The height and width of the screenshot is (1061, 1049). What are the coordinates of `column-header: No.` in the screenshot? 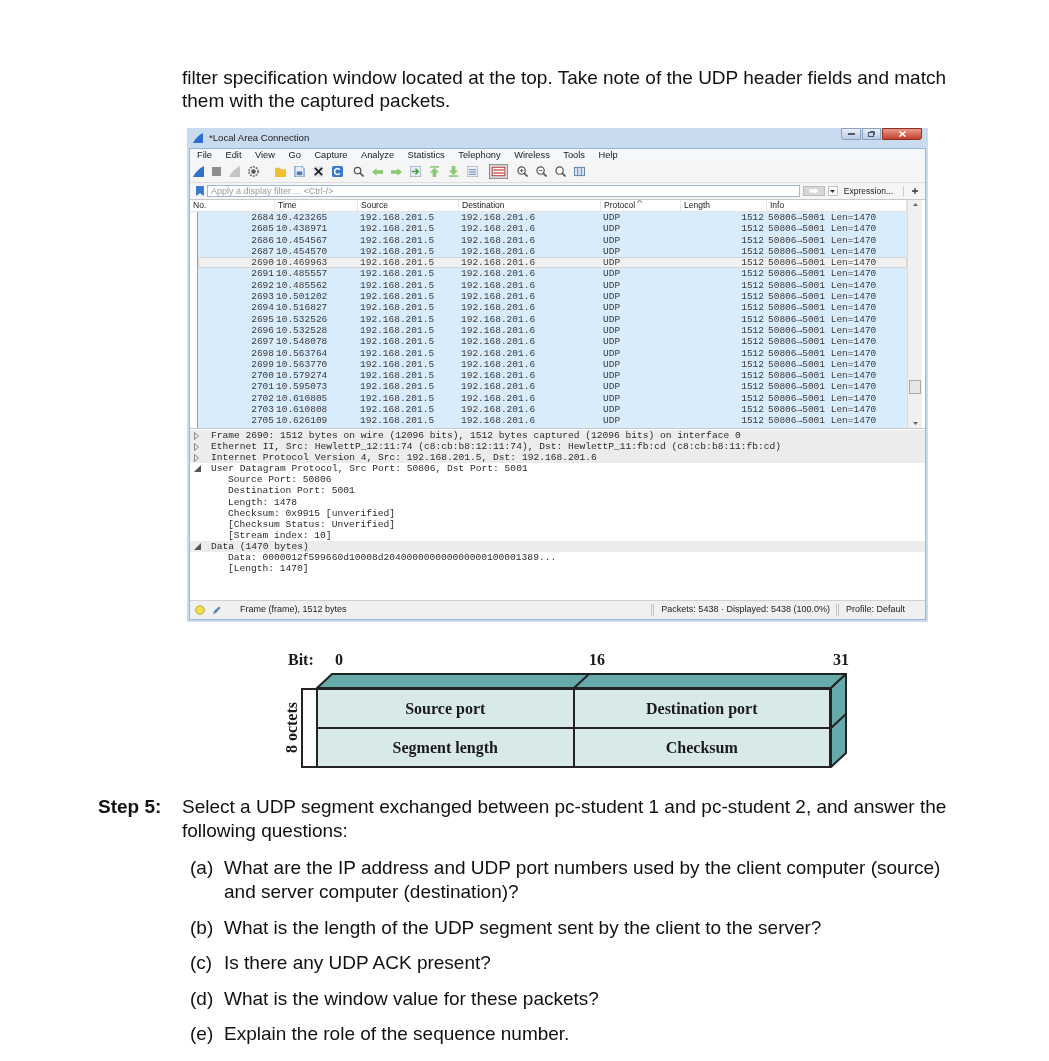 It's located at (232, 205).